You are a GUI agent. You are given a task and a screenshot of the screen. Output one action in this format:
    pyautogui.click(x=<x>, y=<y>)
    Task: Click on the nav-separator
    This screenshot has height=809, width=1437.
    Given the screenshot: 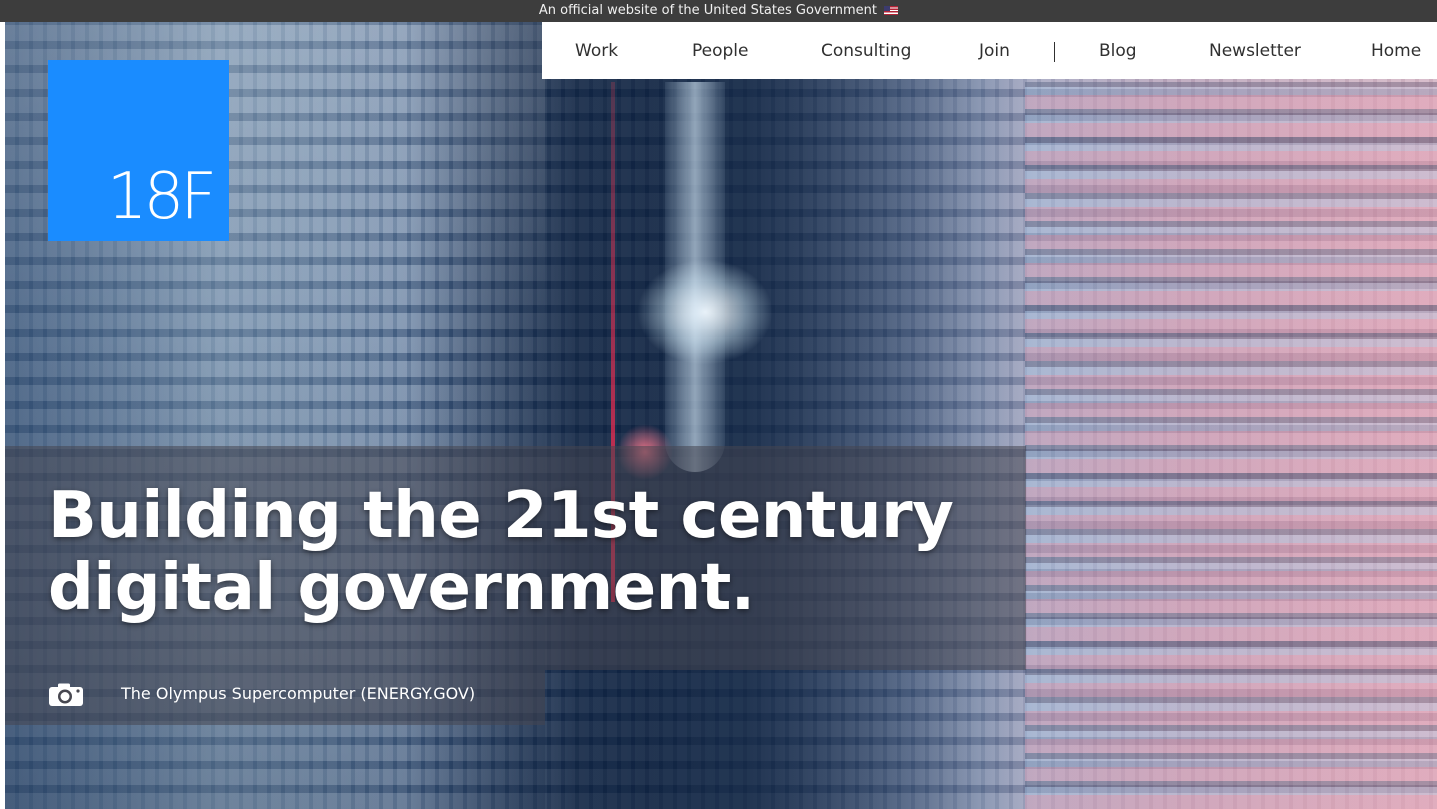 What is the action you would take?
    pyautogui.click(x=1054, y=52)
    